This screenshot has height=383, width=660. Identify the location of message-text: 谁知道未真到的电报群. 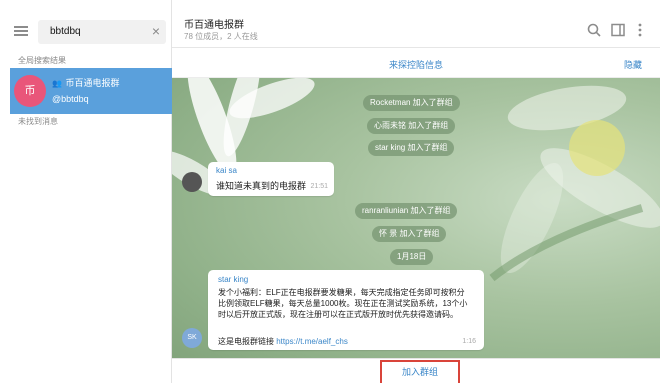
(261, 186).